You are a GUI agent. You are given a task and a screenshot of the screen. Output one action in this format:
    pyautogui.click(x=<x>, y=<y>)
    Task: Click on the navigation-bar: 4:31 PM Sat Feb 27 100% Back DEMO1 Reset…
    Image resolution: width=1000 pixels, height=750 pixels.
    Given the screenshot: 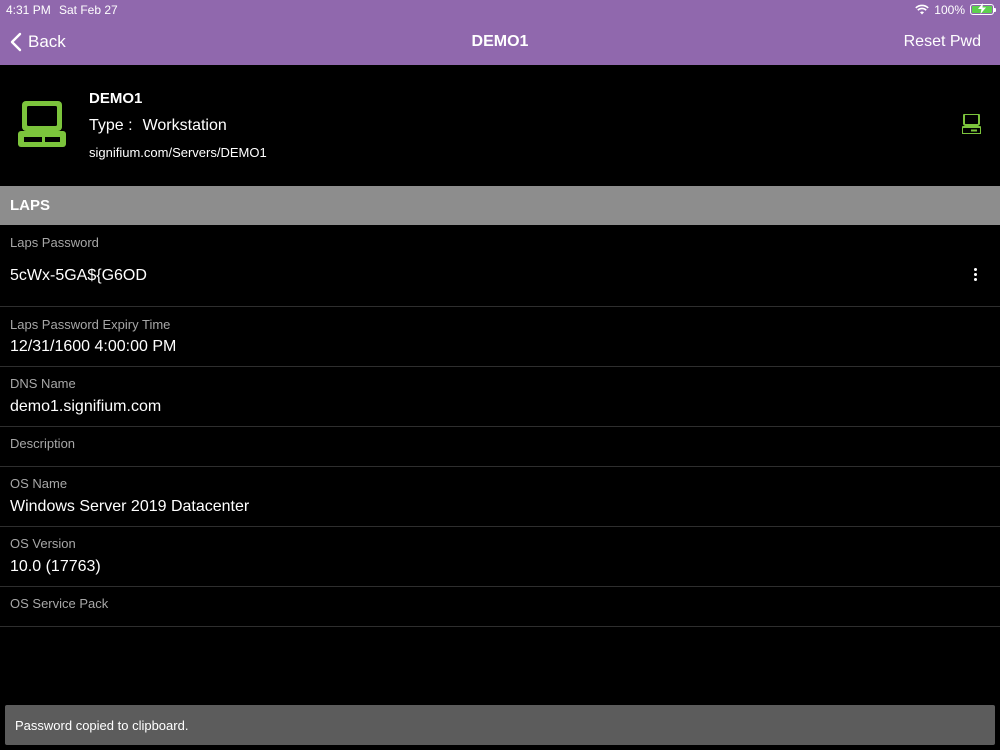 What is the action you would take?
    pyautogui.click(x=500, y=32)
    